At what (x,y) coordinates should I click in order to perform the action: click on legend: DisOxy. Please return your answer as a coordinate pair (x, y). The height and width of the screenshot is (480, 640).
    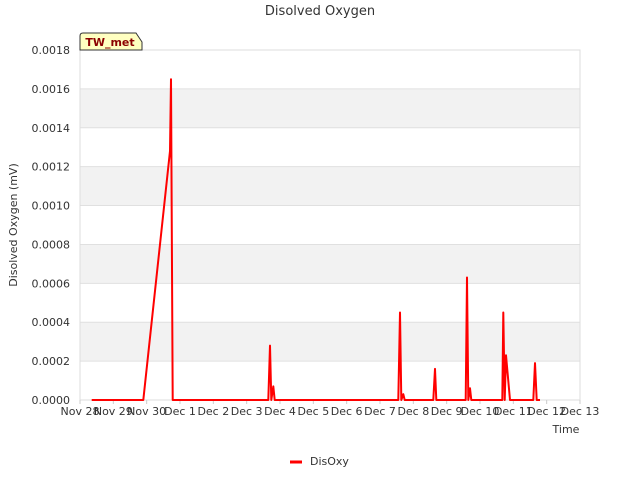
    Looking at the image, I should click on (319, 461).